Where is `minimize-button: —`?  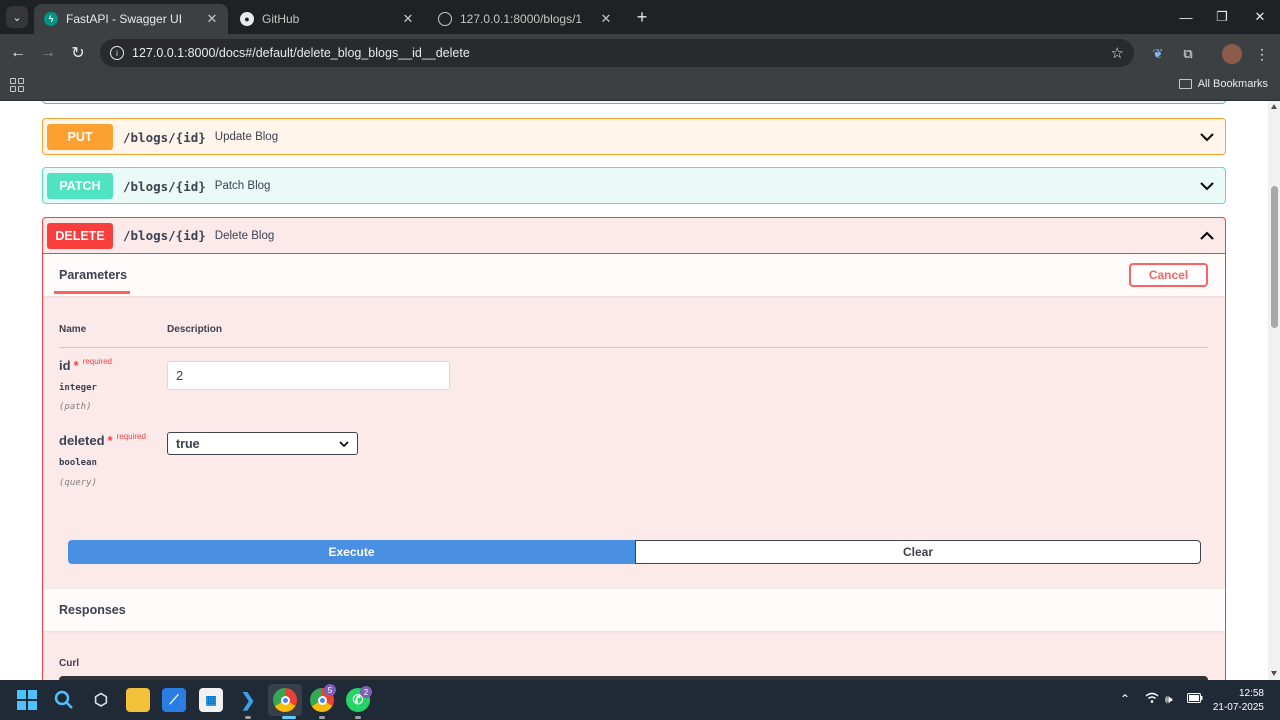 minimize-button: — is located at coordinates (1186, 17).